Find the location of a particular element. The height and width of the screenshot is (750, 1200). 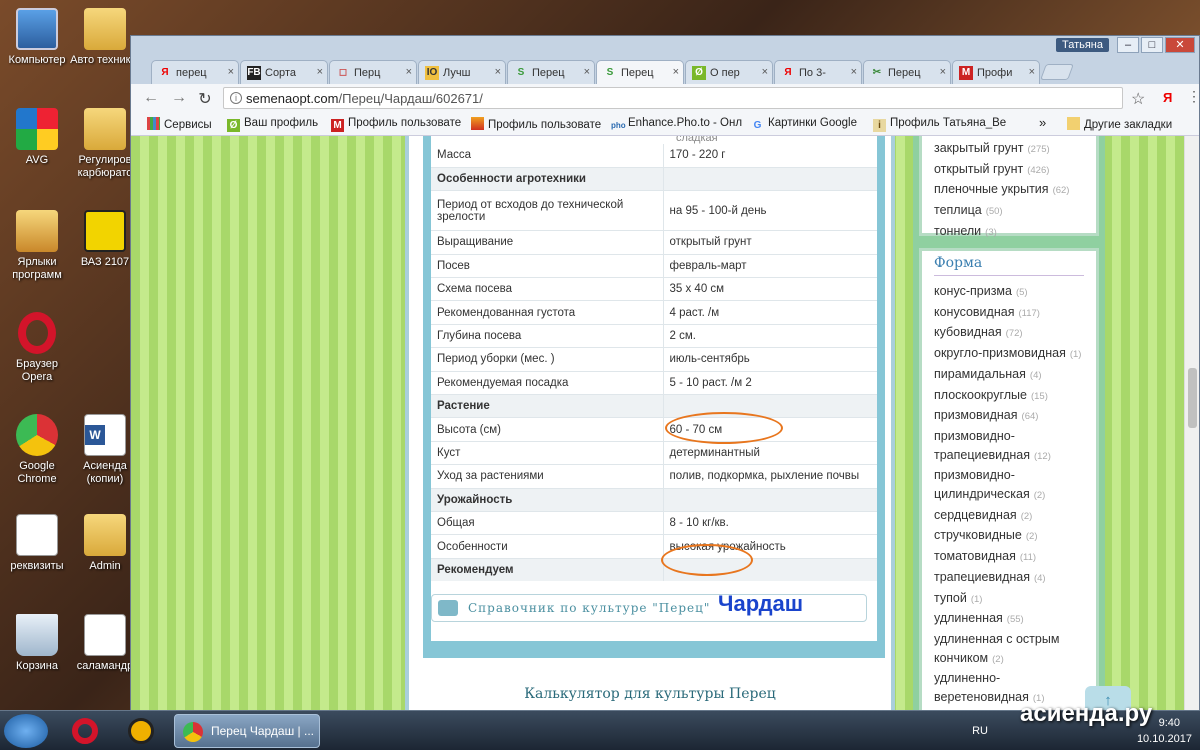

filter-label: пирамидальная is located at coordinates (980, 373).